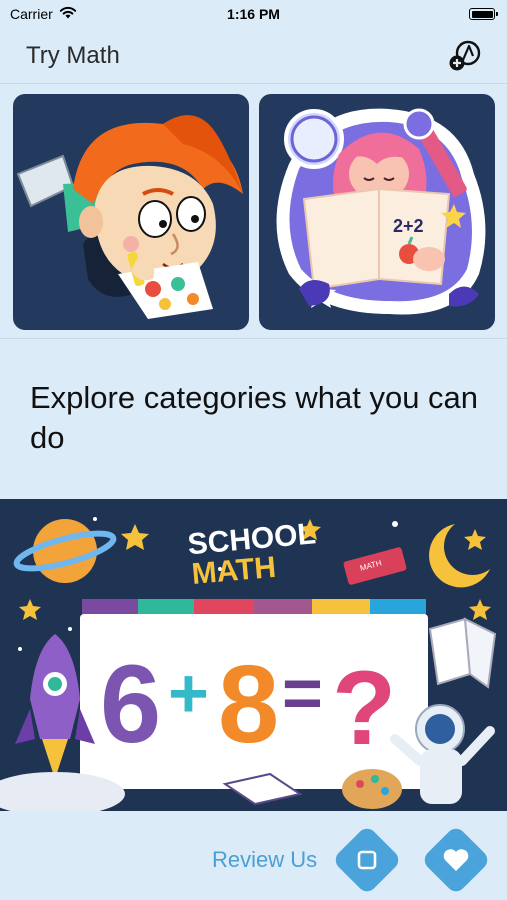 The image size is (507, 900). Describe the element at coordinates (129, 217) in the screenshot. I see `boy-drawing-illustration` at that location.